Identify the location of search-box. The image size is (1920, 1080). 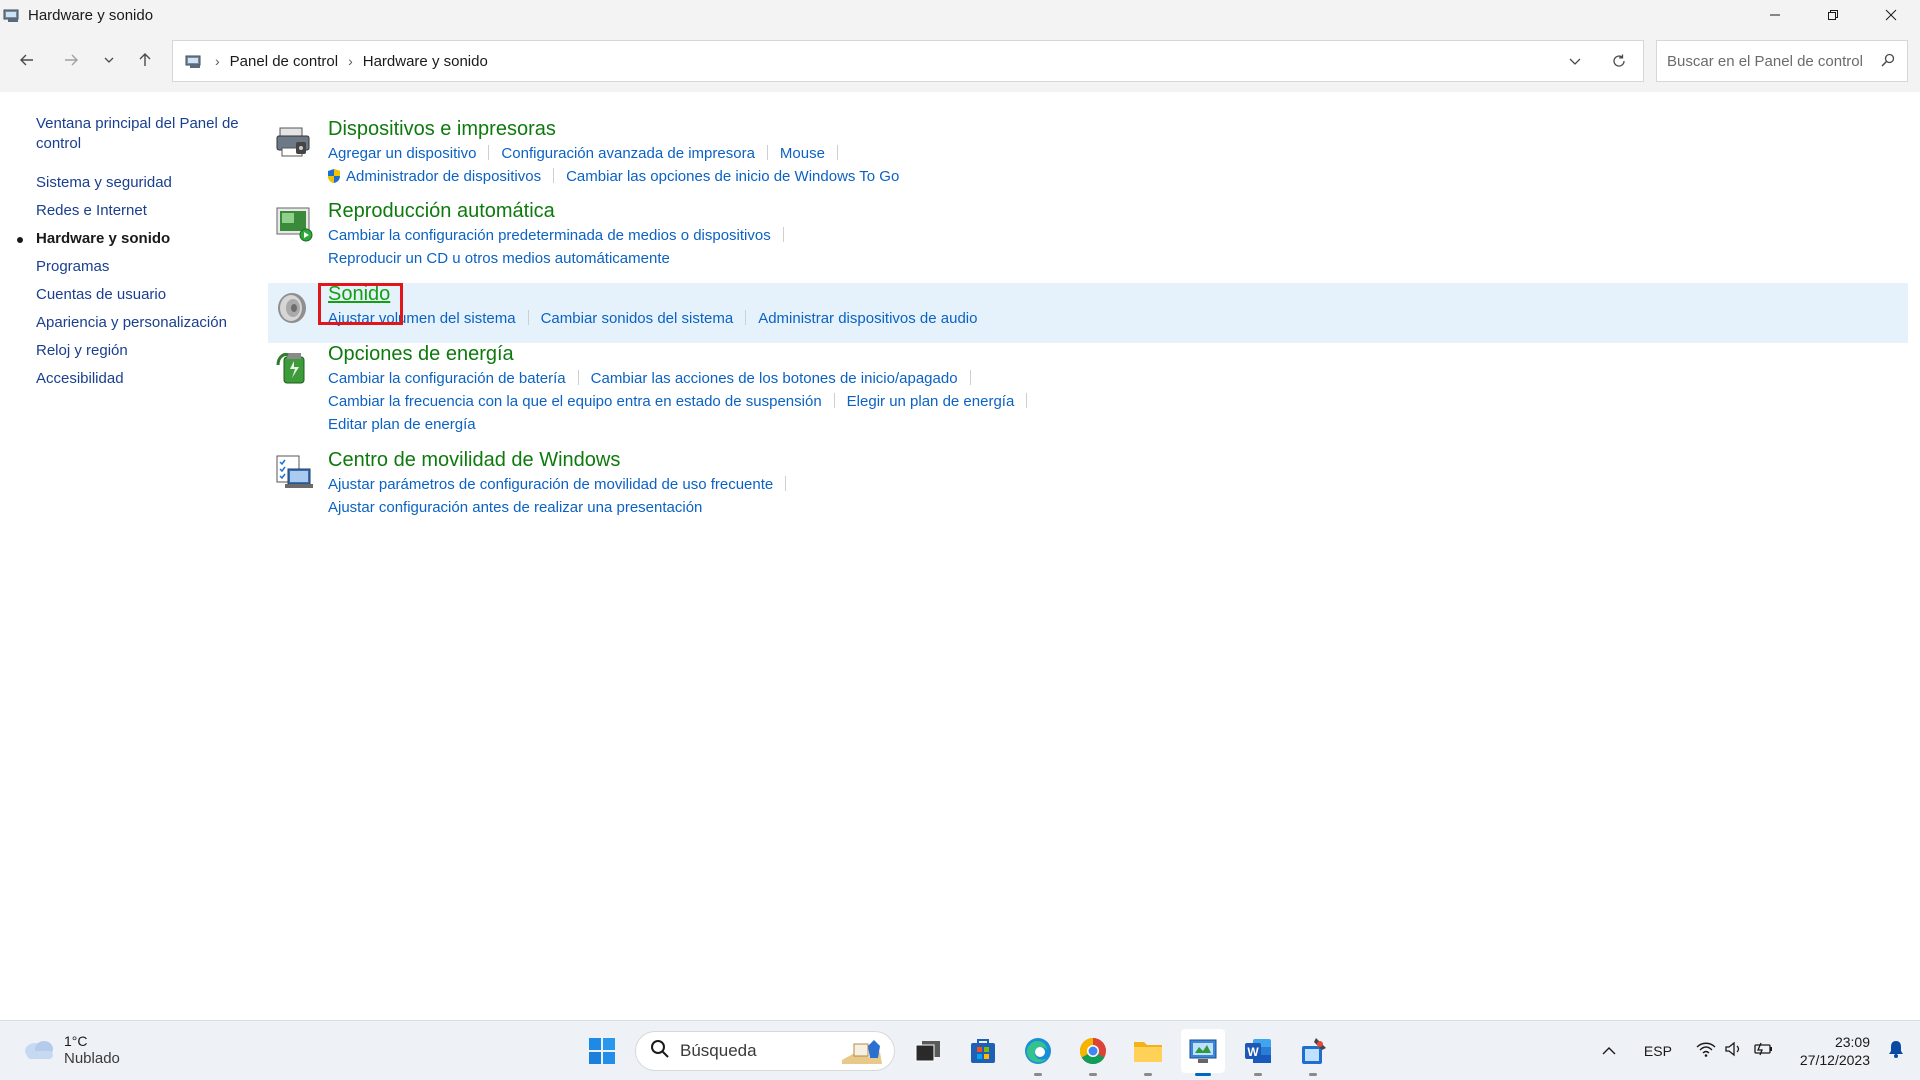
(1782, 61).